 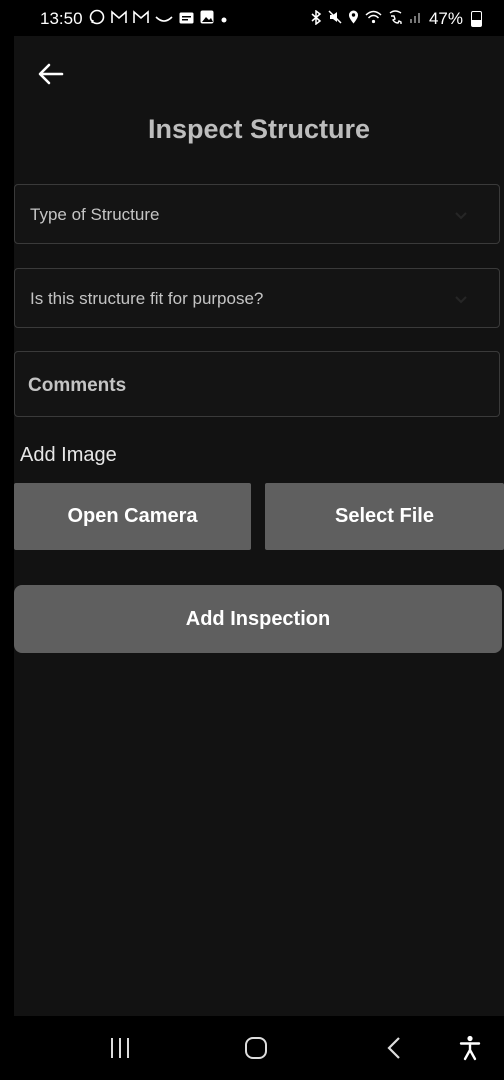 I want to click on location-icon, so click(x=353, y=19).